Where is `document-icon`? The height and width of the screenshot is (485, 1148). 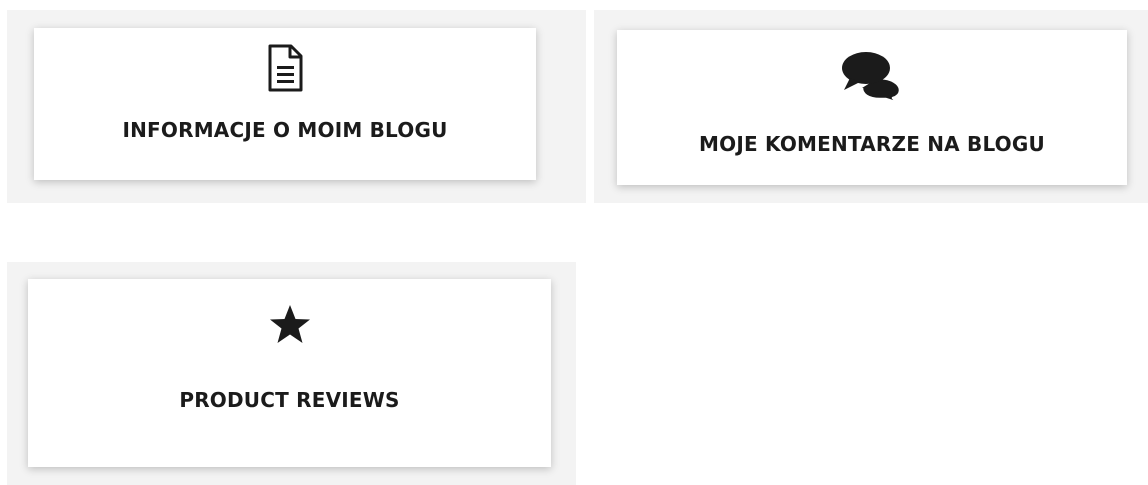
document-icon is located at coordinates (285, 68).